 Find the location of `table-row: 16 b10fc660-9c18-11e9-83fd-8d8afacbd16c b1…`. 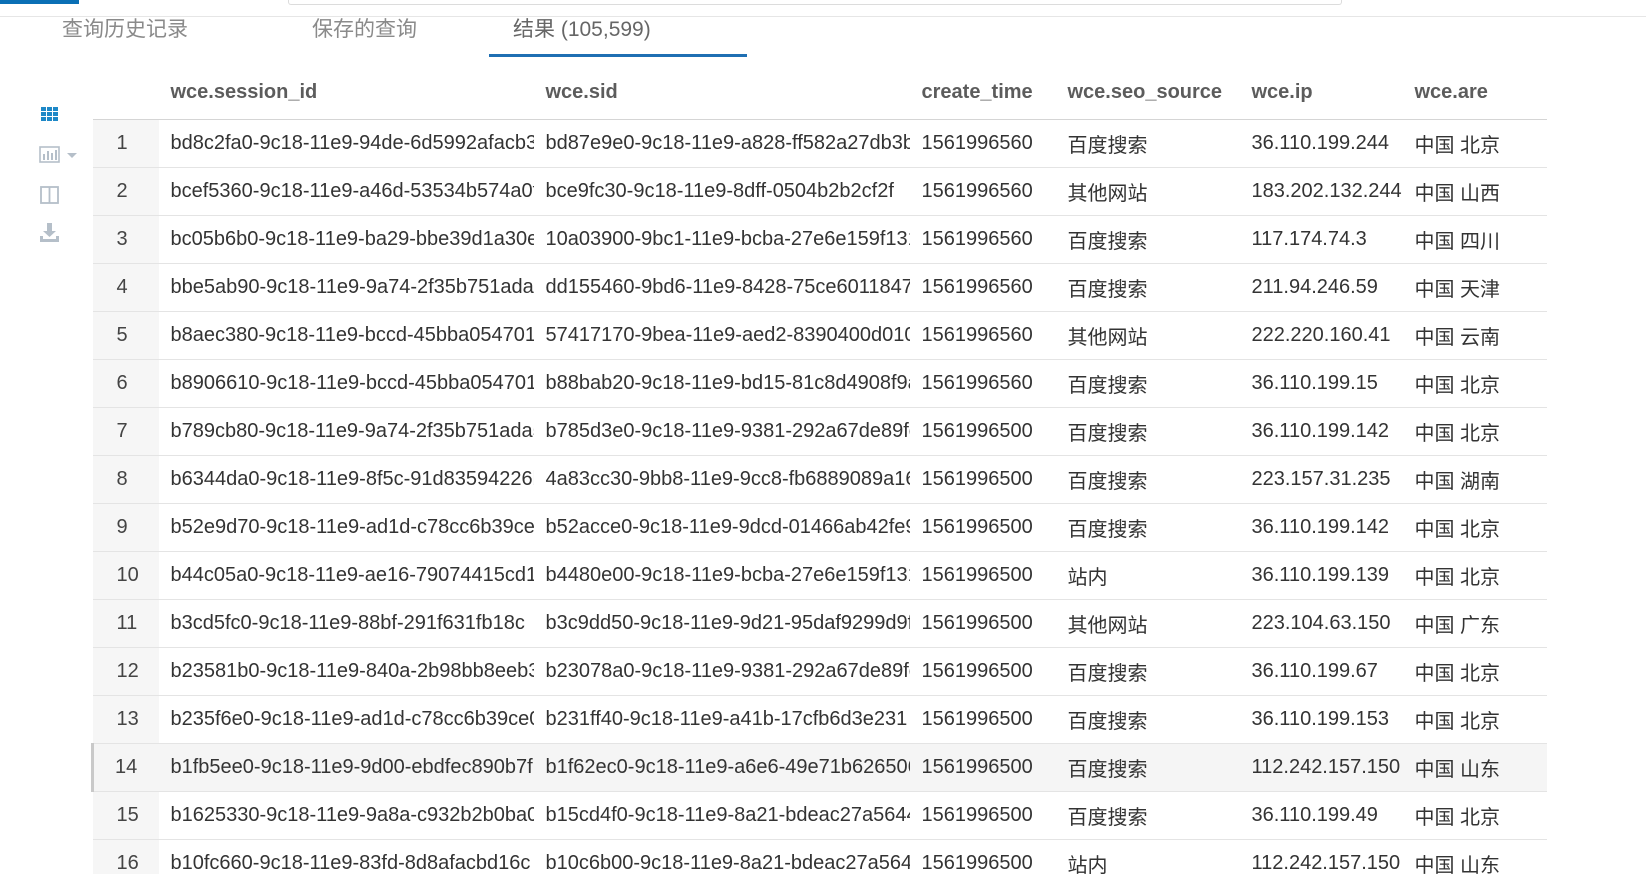

table-row: 16 b10fc660-9c18-11e9-83fd-8d8afacbd16c b1… is located at coordinates (819, 856).